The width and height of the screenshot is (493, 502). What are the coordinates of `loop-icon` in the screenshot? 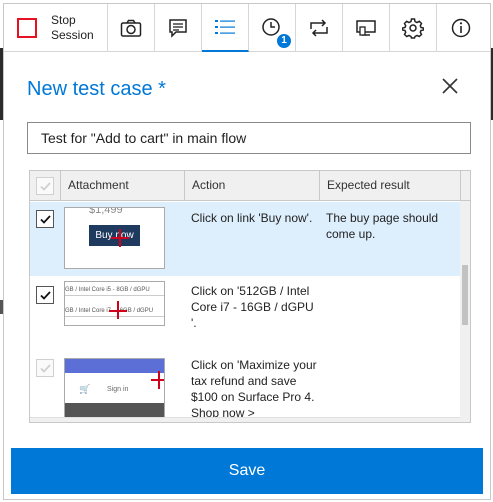 It's located at (319, 28).